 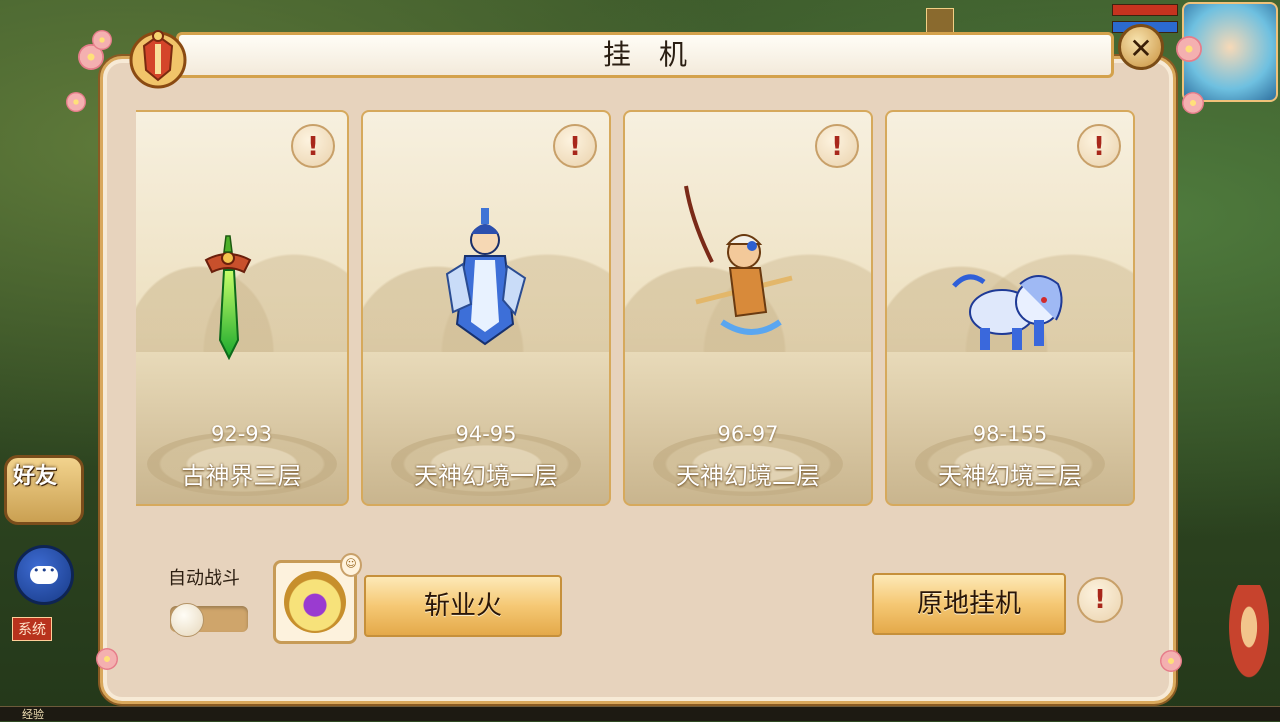 I want to click on dialog-title-bar: 挂机, so click(x=645, y=55).